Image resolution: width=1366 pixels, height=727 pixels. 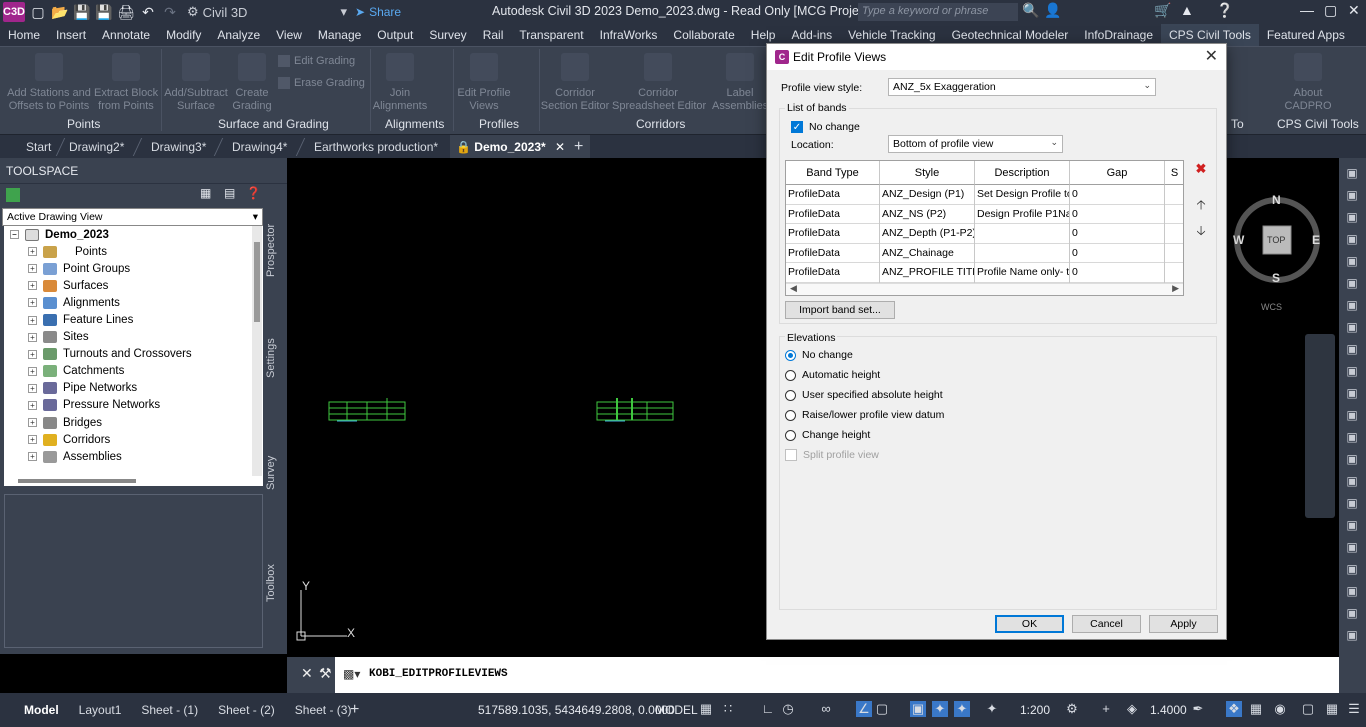 I want to click on tab-start: Start, so click(x=38, y=147).